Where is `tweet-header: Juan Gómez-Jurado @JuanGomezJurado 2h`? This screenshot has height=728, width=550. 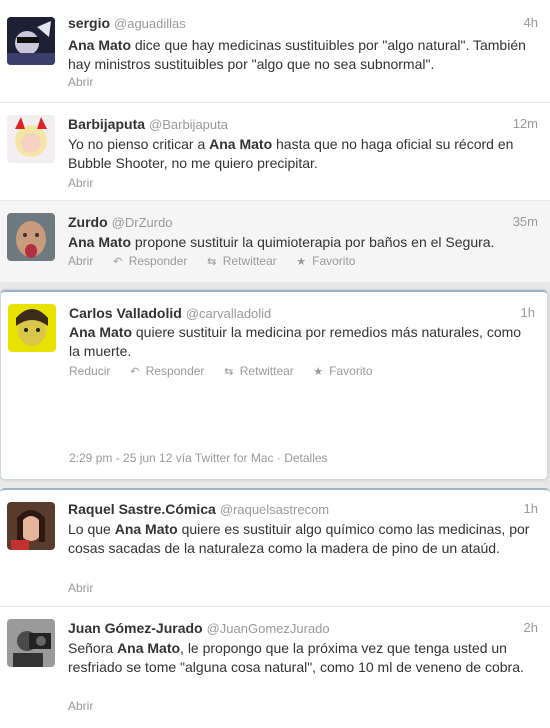
tweet-header: Juan Gómez-Jurado @JuanGomezJurado 2h is located at coordinates (303, 629).